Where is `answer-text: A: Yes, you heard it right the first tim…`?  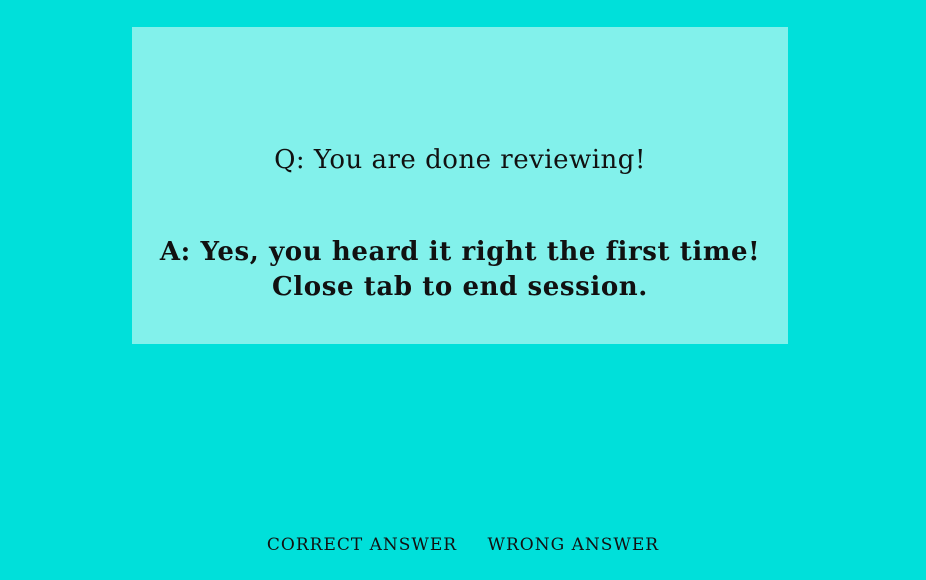
answer-text: A: Yes, you heard it right the first tim… is located at coordinates (460, 269).